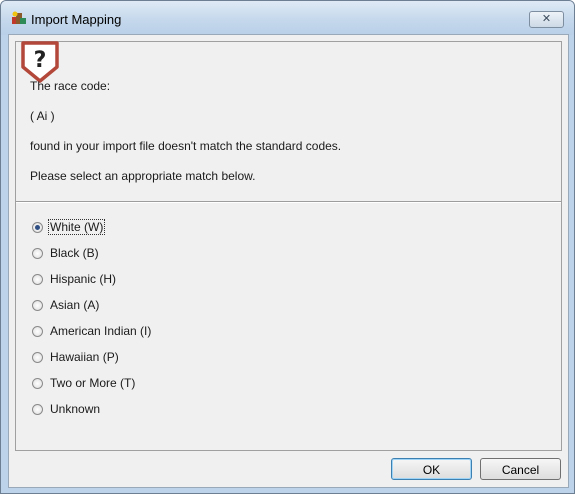  Describe the element at coordinates (287, 18) in the screenshot. I see `title-bar: Import Mapping ✕` at that location.